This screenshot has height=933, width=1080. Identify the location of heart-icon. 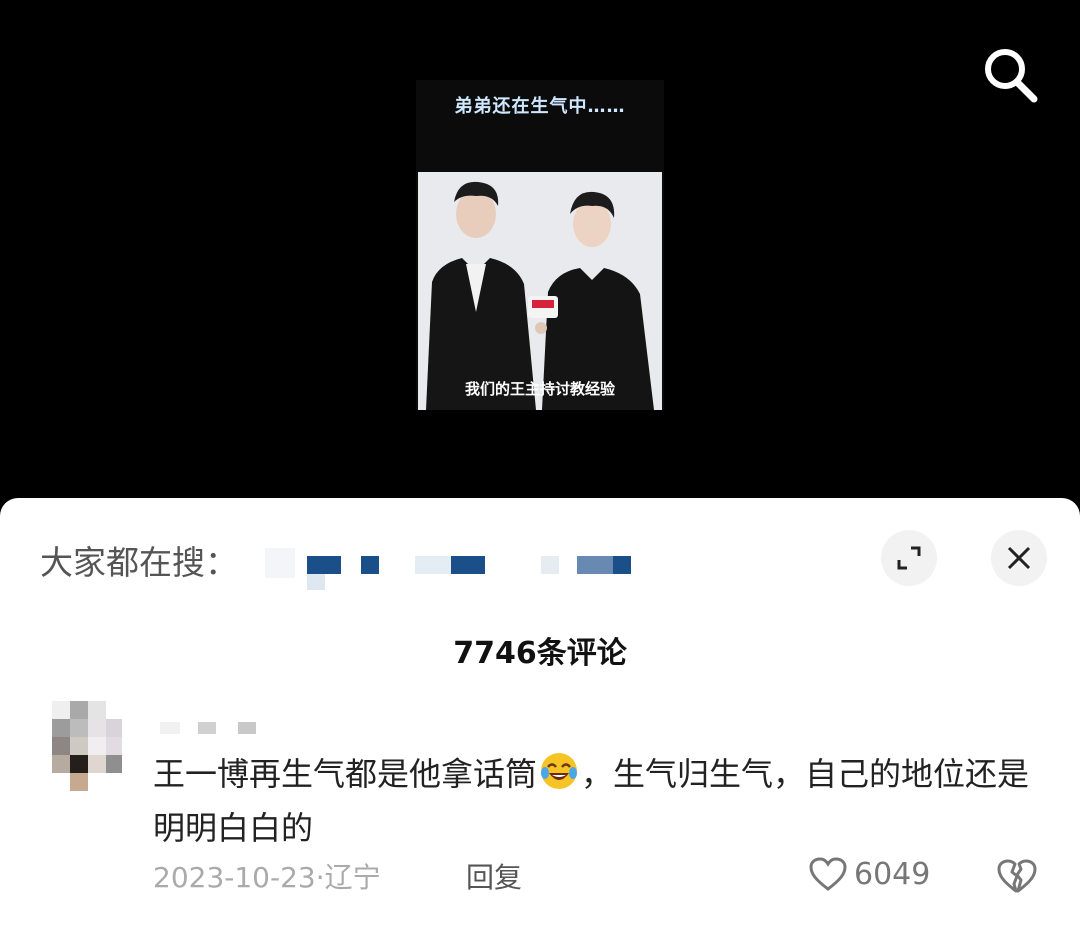
(828, 874).